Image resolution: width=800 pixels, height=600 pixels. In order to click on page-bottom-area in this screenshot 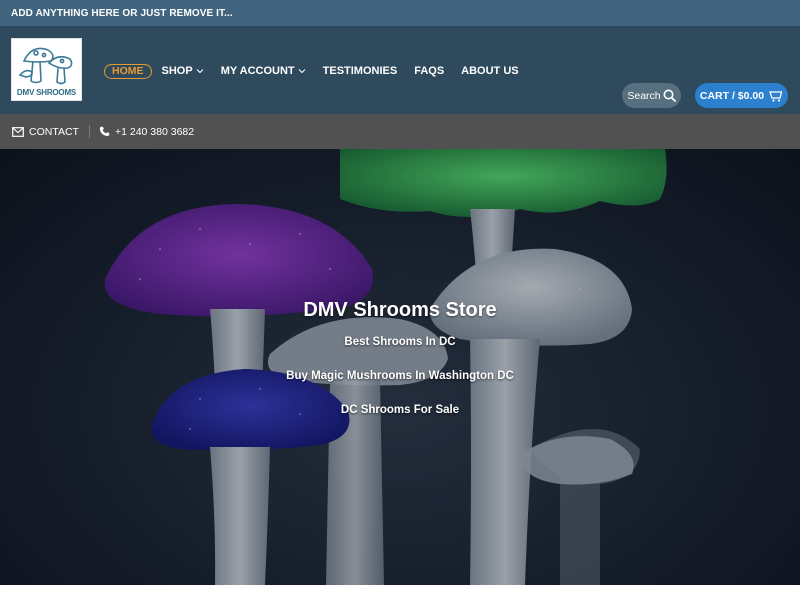, I will do `click(400, 592)`.